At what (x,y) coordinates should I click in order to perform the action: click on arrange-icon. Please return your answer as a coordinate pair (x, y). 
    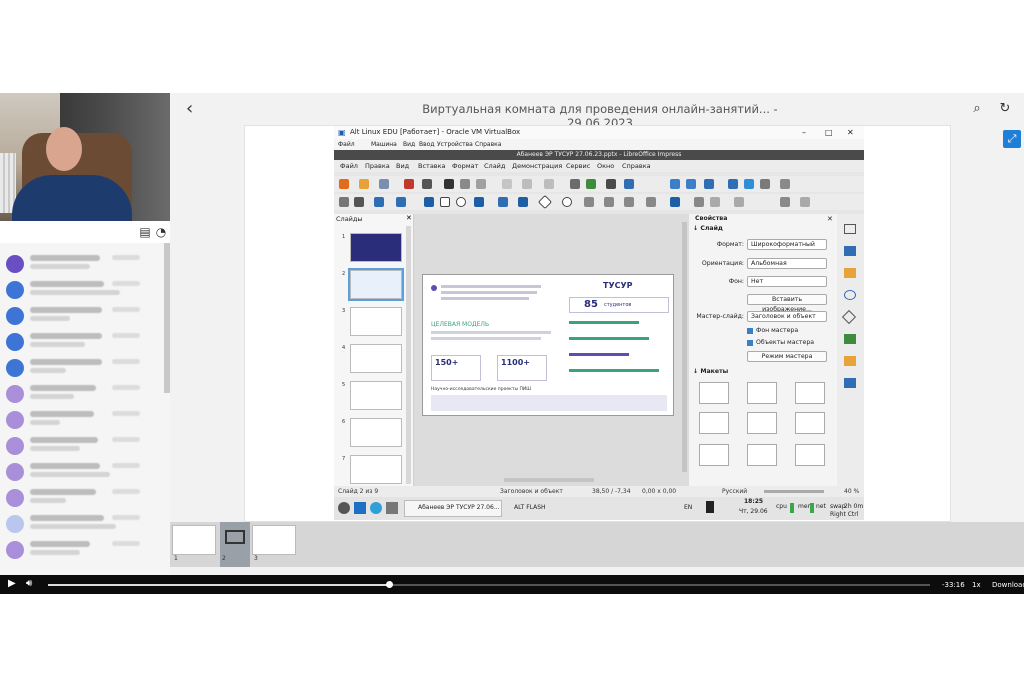
    Looking at the image, I should click on (739, 202).